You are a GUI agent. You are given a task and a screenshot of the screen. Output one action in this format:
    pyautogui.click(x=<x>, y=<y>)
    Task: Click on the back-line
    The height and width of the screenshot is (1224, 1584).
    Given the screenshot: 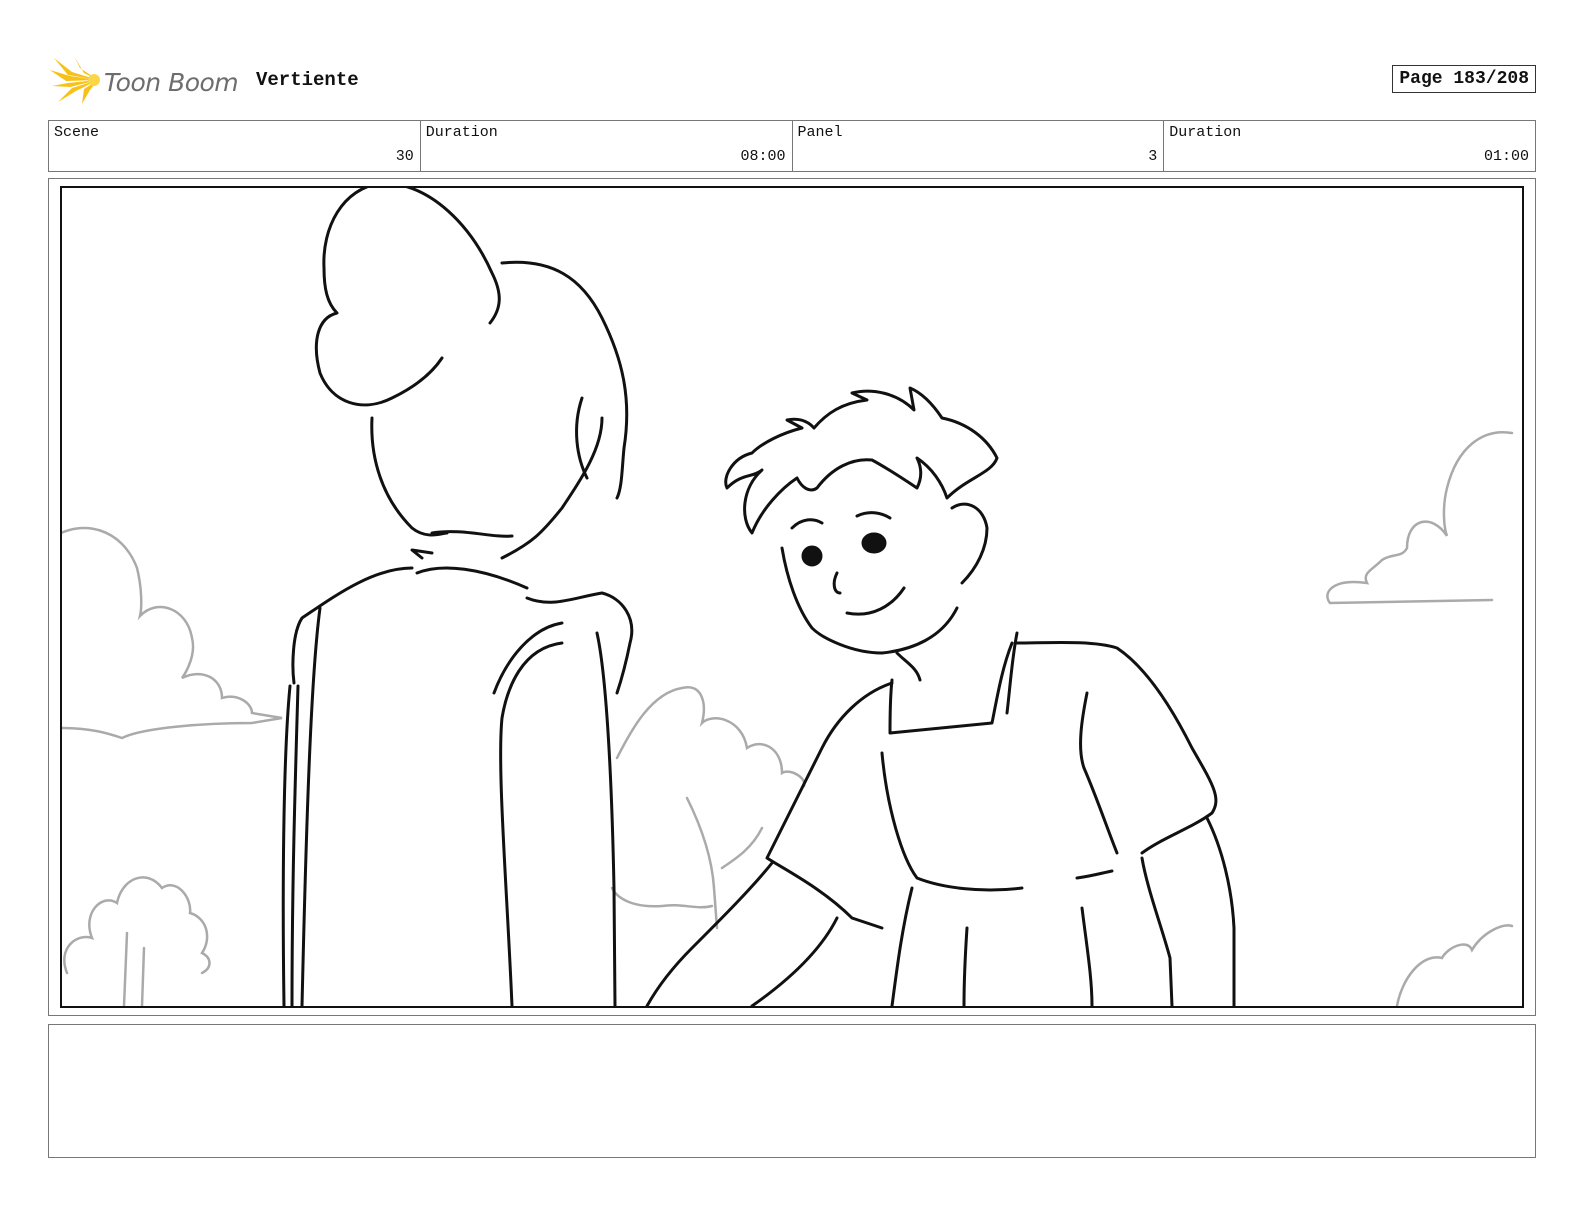 What is the action you would take?
    pyautogui.click(x=311, y=806)
    